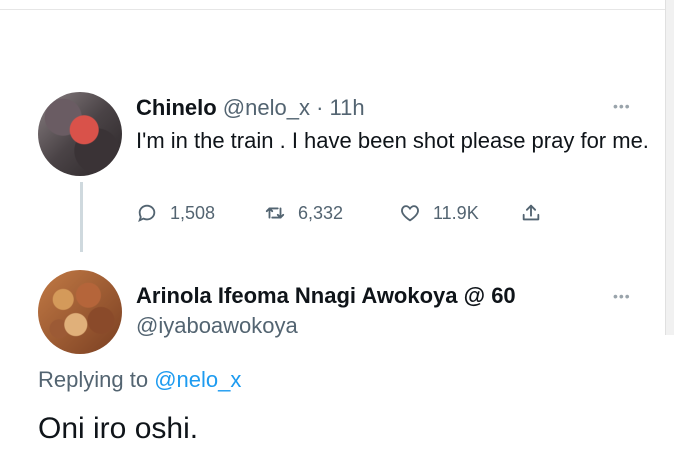 The width and height of the screenshot is (674, 466). I want to click on retweet-count: 6,332, so click(321, 212).